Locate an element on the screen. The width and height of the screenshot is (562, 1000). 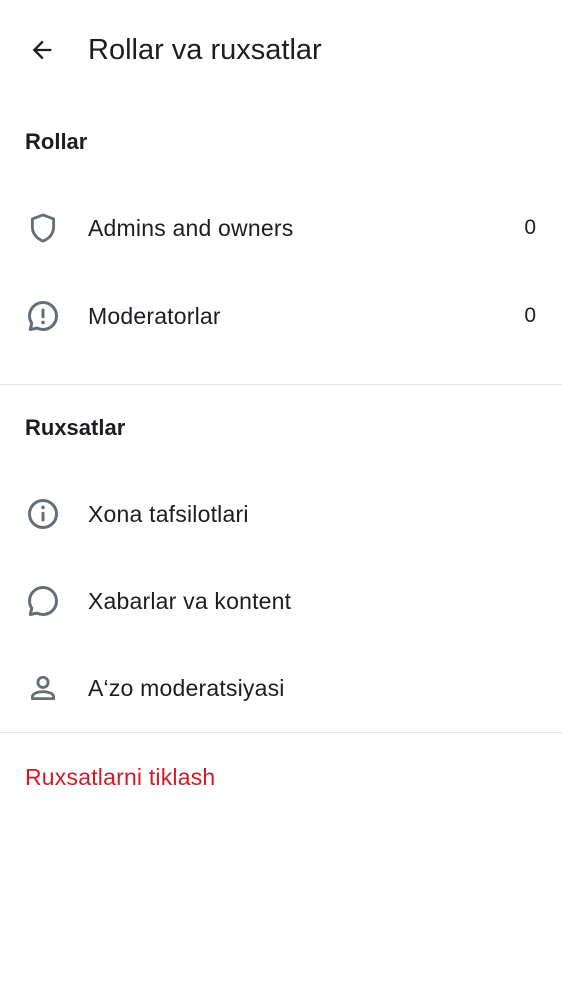
top-app-bar: Rollar va ruxsatlar is located at coordinates (281, 50).